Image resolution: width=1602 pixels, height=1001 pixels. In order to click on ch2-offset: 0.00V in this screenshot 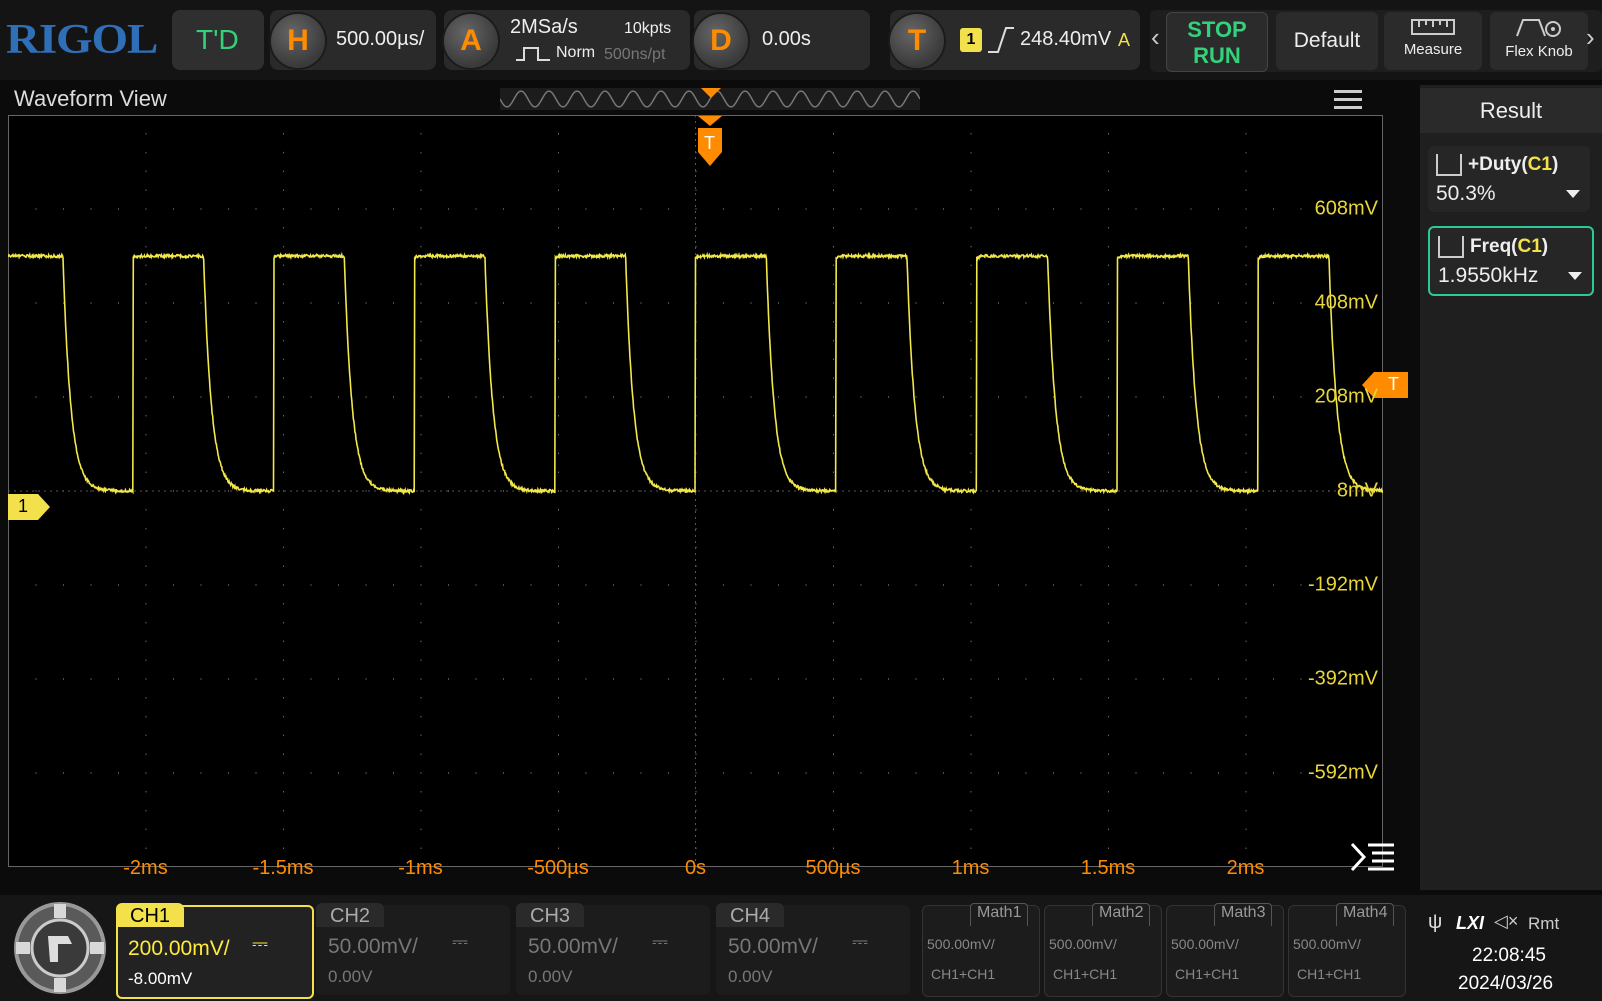, I will do `click(350, 977)`.